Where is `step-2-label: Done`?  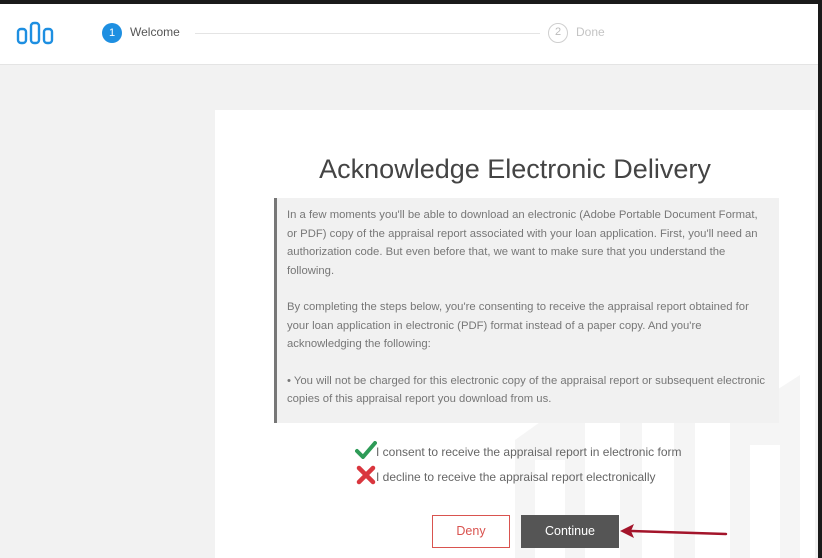 step-2-label: Done is located at coordinates (590, 32).